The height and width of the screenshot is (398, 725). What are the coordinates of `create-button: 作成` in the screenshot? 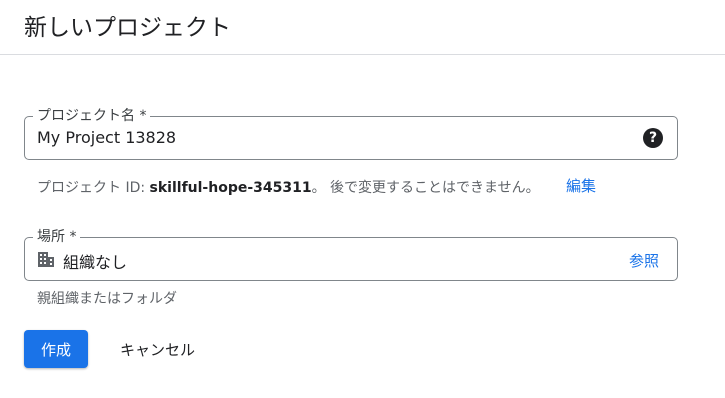 It's located at (56, 349).